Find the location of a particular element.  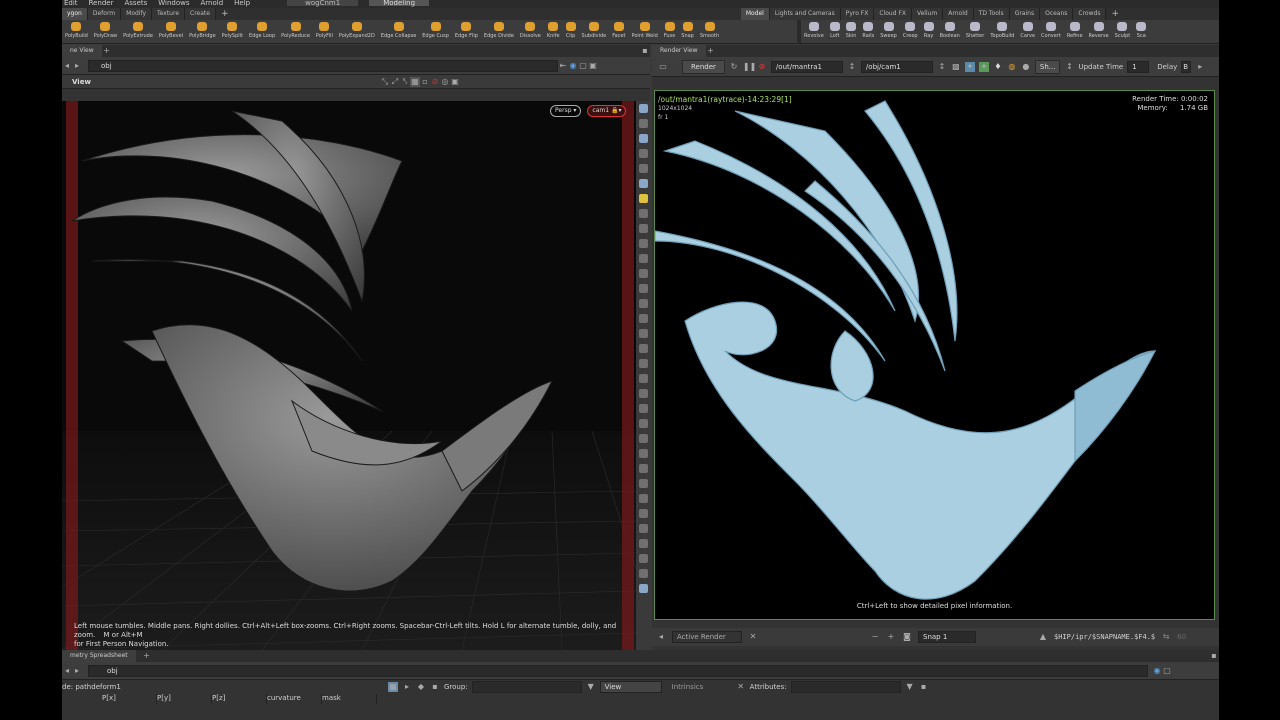

handle-icon: ⤣ is located at coordinates (405, 82).